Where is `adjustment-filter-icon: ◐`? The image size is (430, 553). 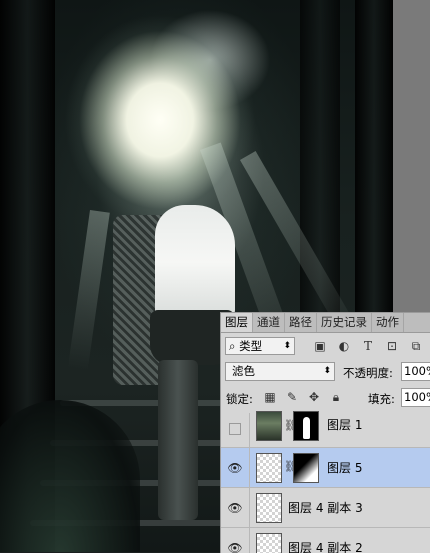 adjustment-filter-icon: ◐ is located at coordinates (344, 346).